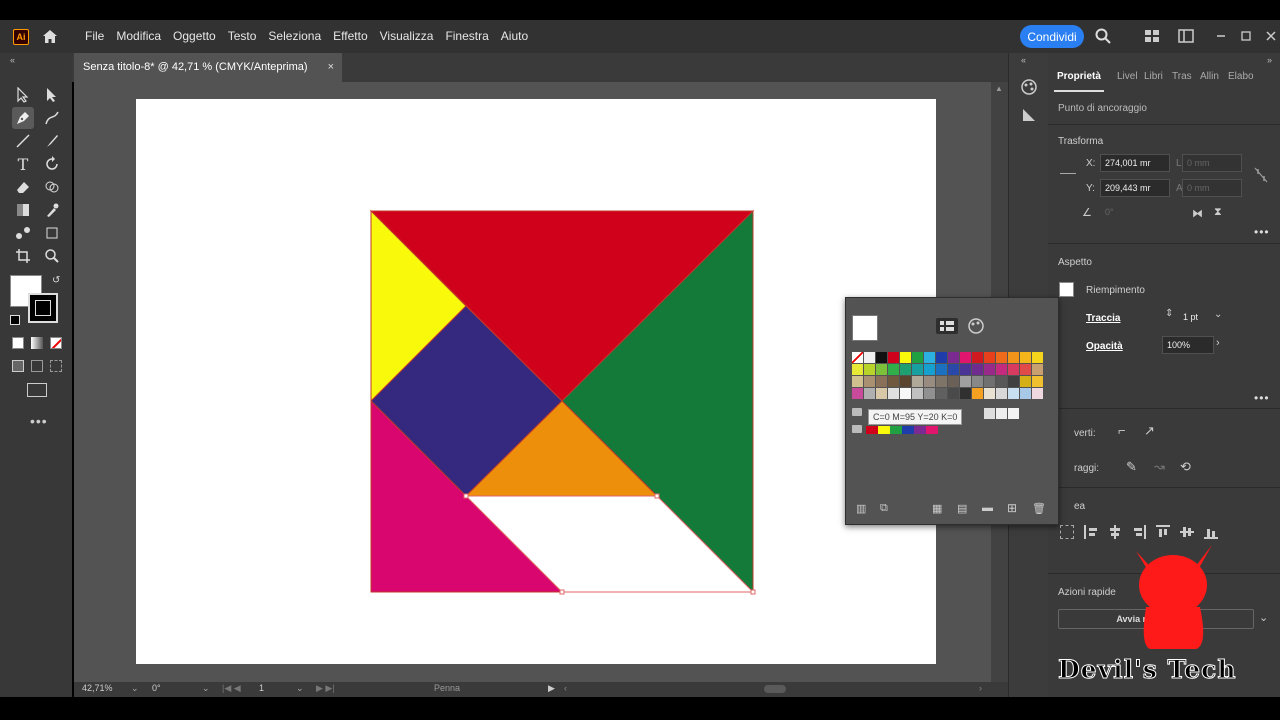  Describe the element at coordinates (1185, 467) in the screenshot. I see `connect-anchors-icon: ⟲` at that location.